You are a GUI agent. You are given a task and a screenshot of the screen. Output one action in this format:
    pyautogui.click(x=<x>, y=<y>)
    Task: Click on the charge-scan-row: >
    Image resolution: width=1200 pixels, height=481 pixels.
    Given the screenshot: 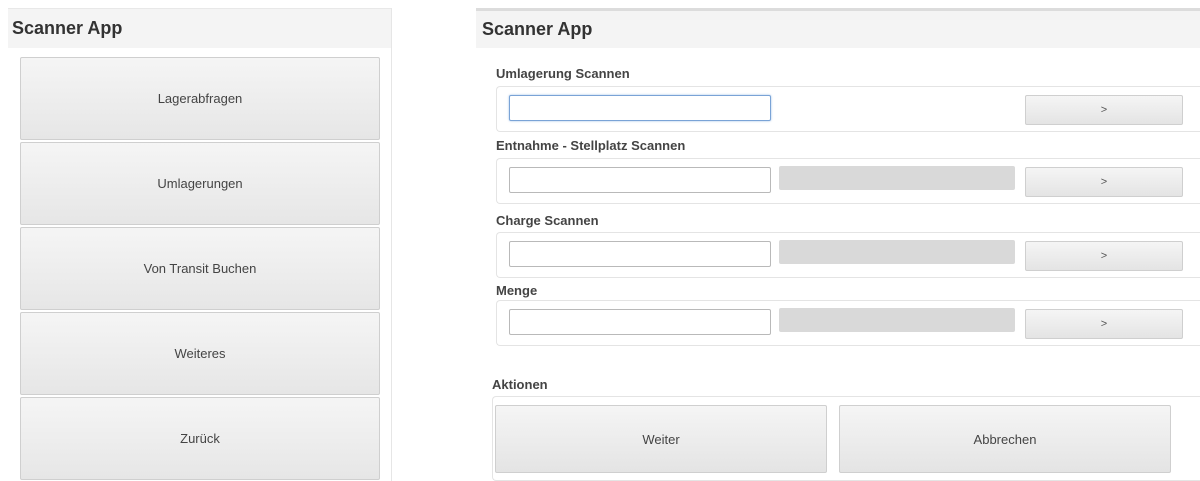 What is the action you would take?
    pyautogui.click(x=848, y=255)
    